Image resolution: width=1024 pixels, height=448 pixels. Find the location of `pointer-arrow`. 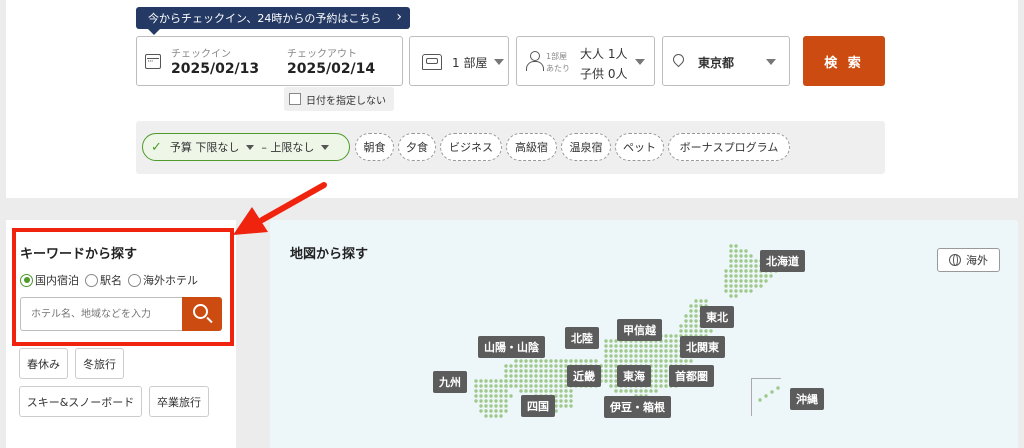

pointer-arrow is located at coordinates (280, 208).